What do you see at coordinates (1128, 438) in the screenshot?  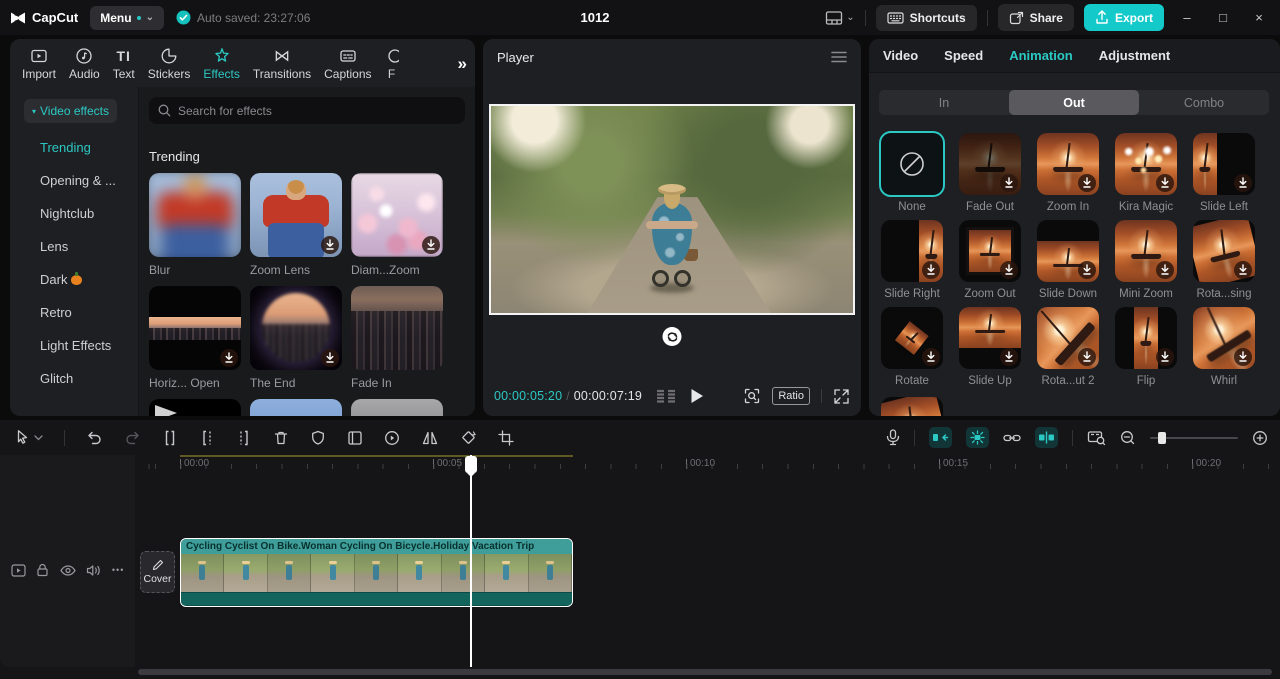 I see `zoom-out-button` at bounding box center [1128, 438].